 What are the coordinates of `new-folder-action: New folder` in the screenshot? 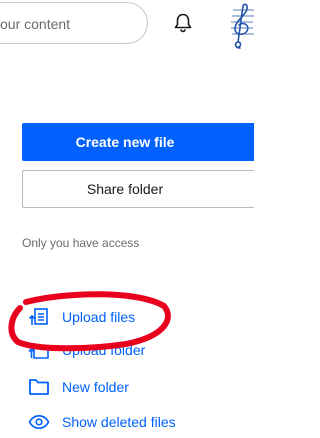 It's located at (78, 387).